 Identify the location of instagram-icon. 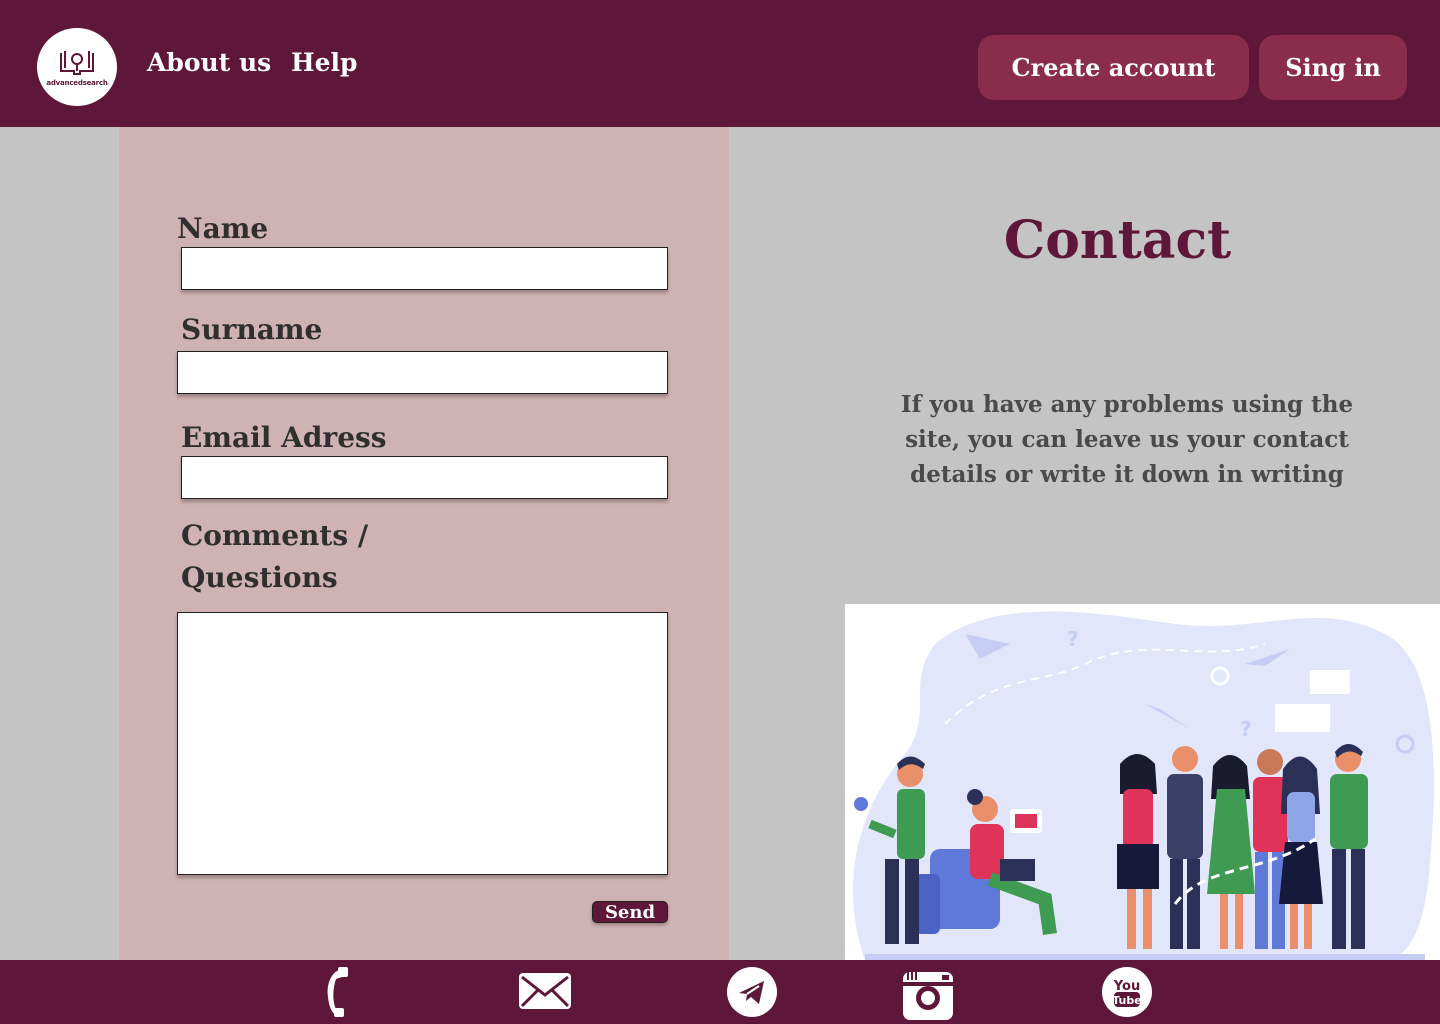
(928, 995).